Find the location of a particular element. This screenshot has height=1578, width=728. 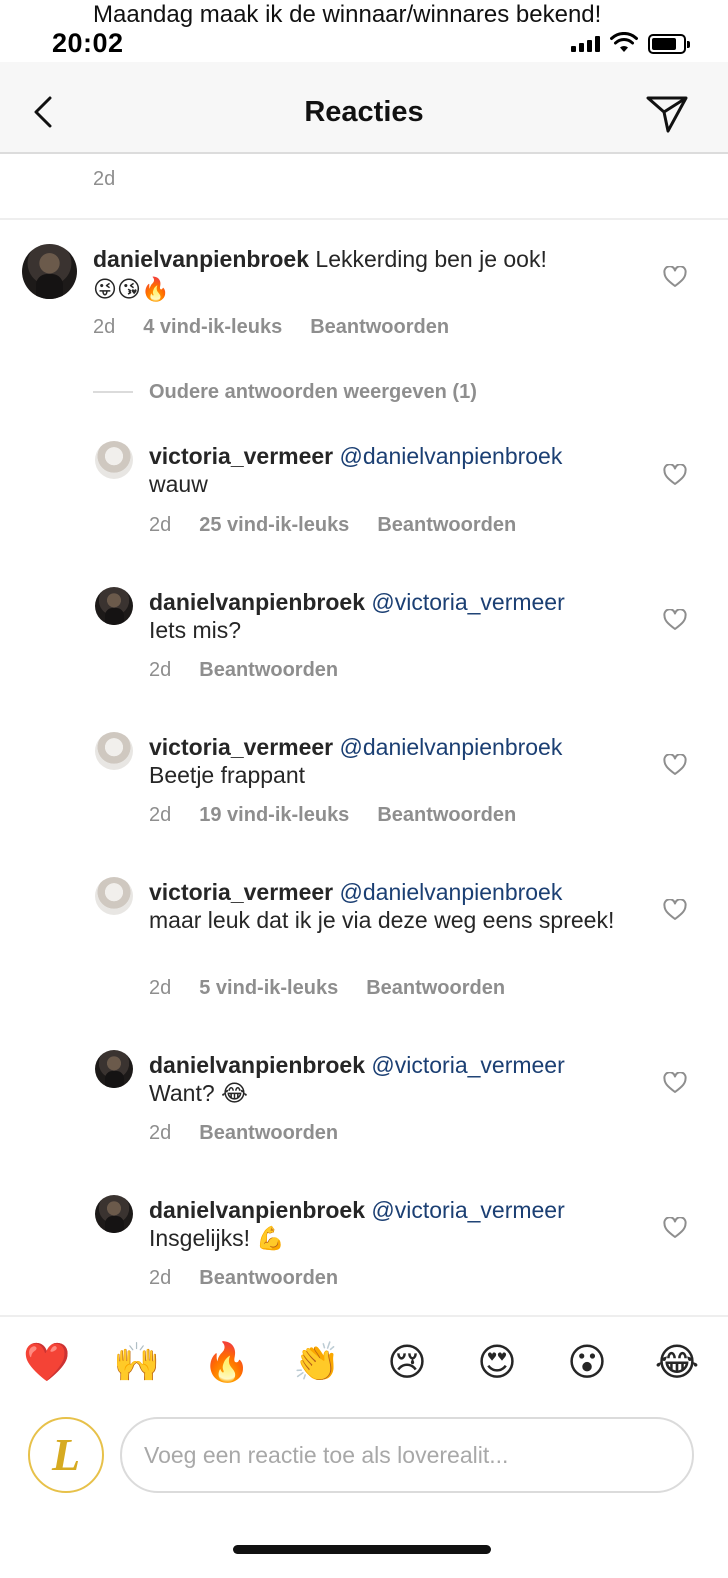

reply-meta: 2d 25 vind-ik-leuks Beantwoorden is located at coordinates (332, 525).